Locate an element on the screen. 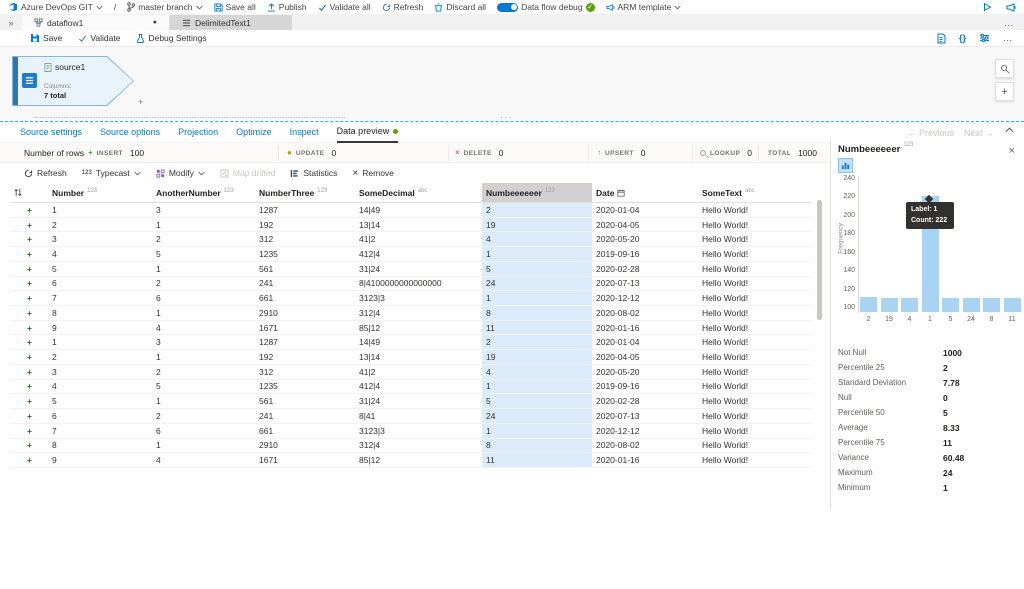  tab-source-settings: Source settings is located at coordinates (51, 132).